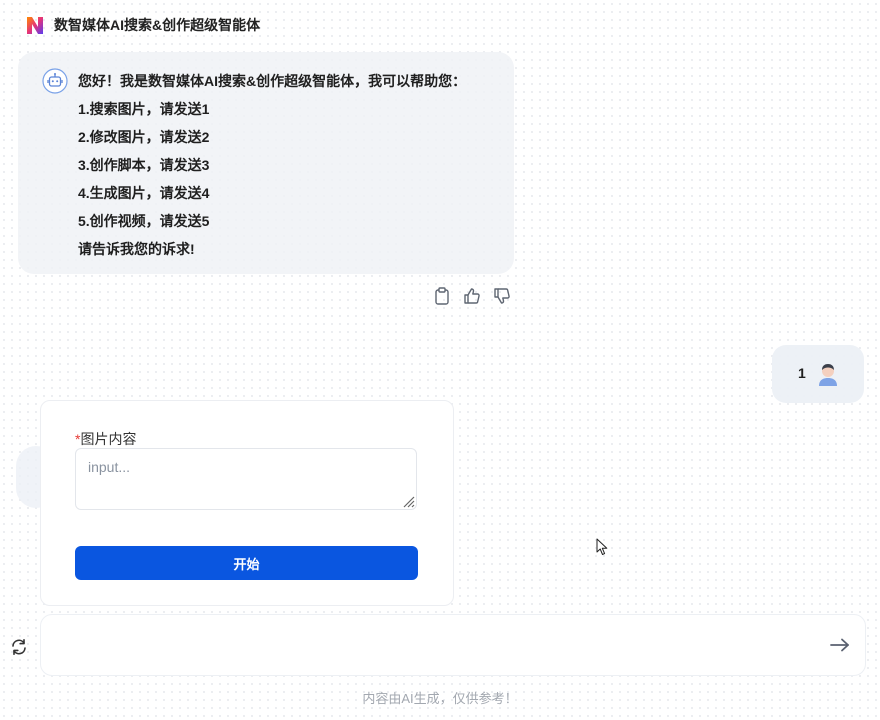  I want to click on clipboard-icon, so click(442, 296).